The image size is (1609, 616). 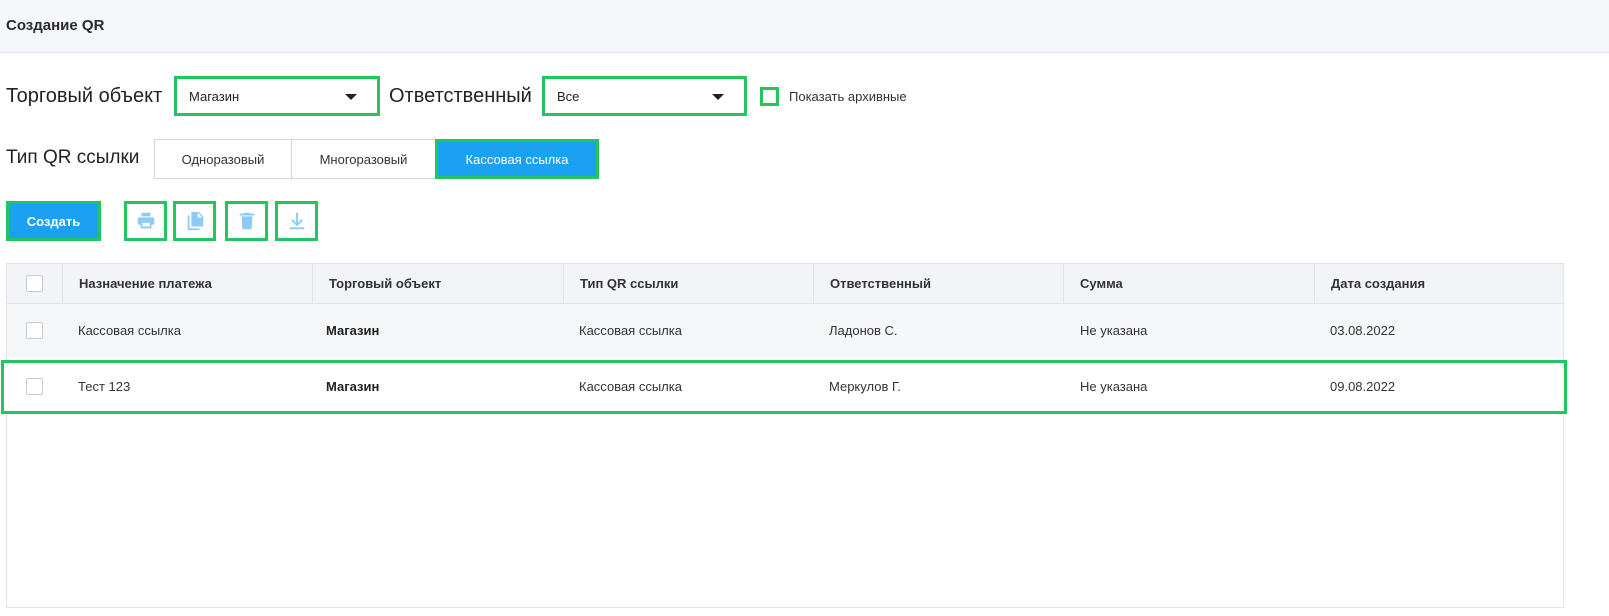 I want to click on tab-single-use: Одноразовый, so click(x=223, y=159).